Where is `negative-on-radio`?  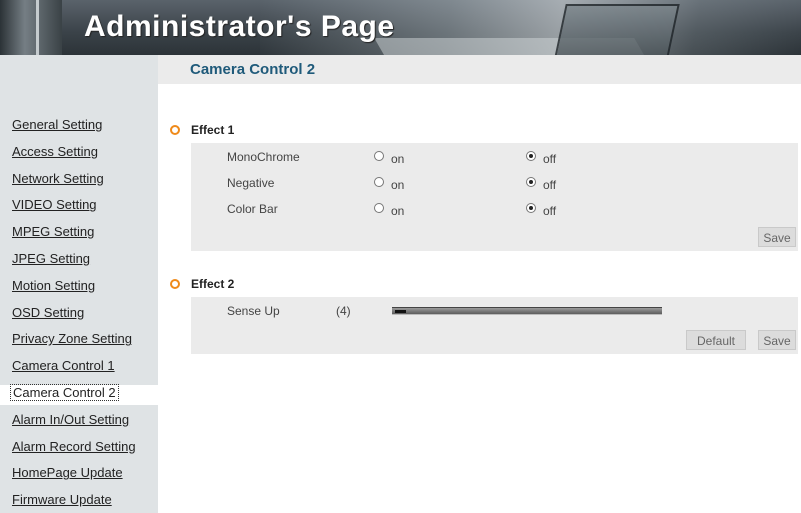 negative-on-radio is located at coordinates (379, 182).